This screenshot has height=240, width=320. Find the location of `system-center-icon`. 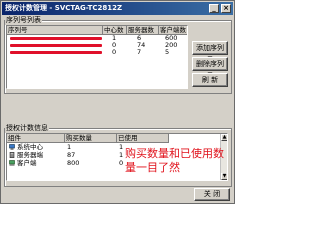

system-center-icon is located at coordinates (12, 147).